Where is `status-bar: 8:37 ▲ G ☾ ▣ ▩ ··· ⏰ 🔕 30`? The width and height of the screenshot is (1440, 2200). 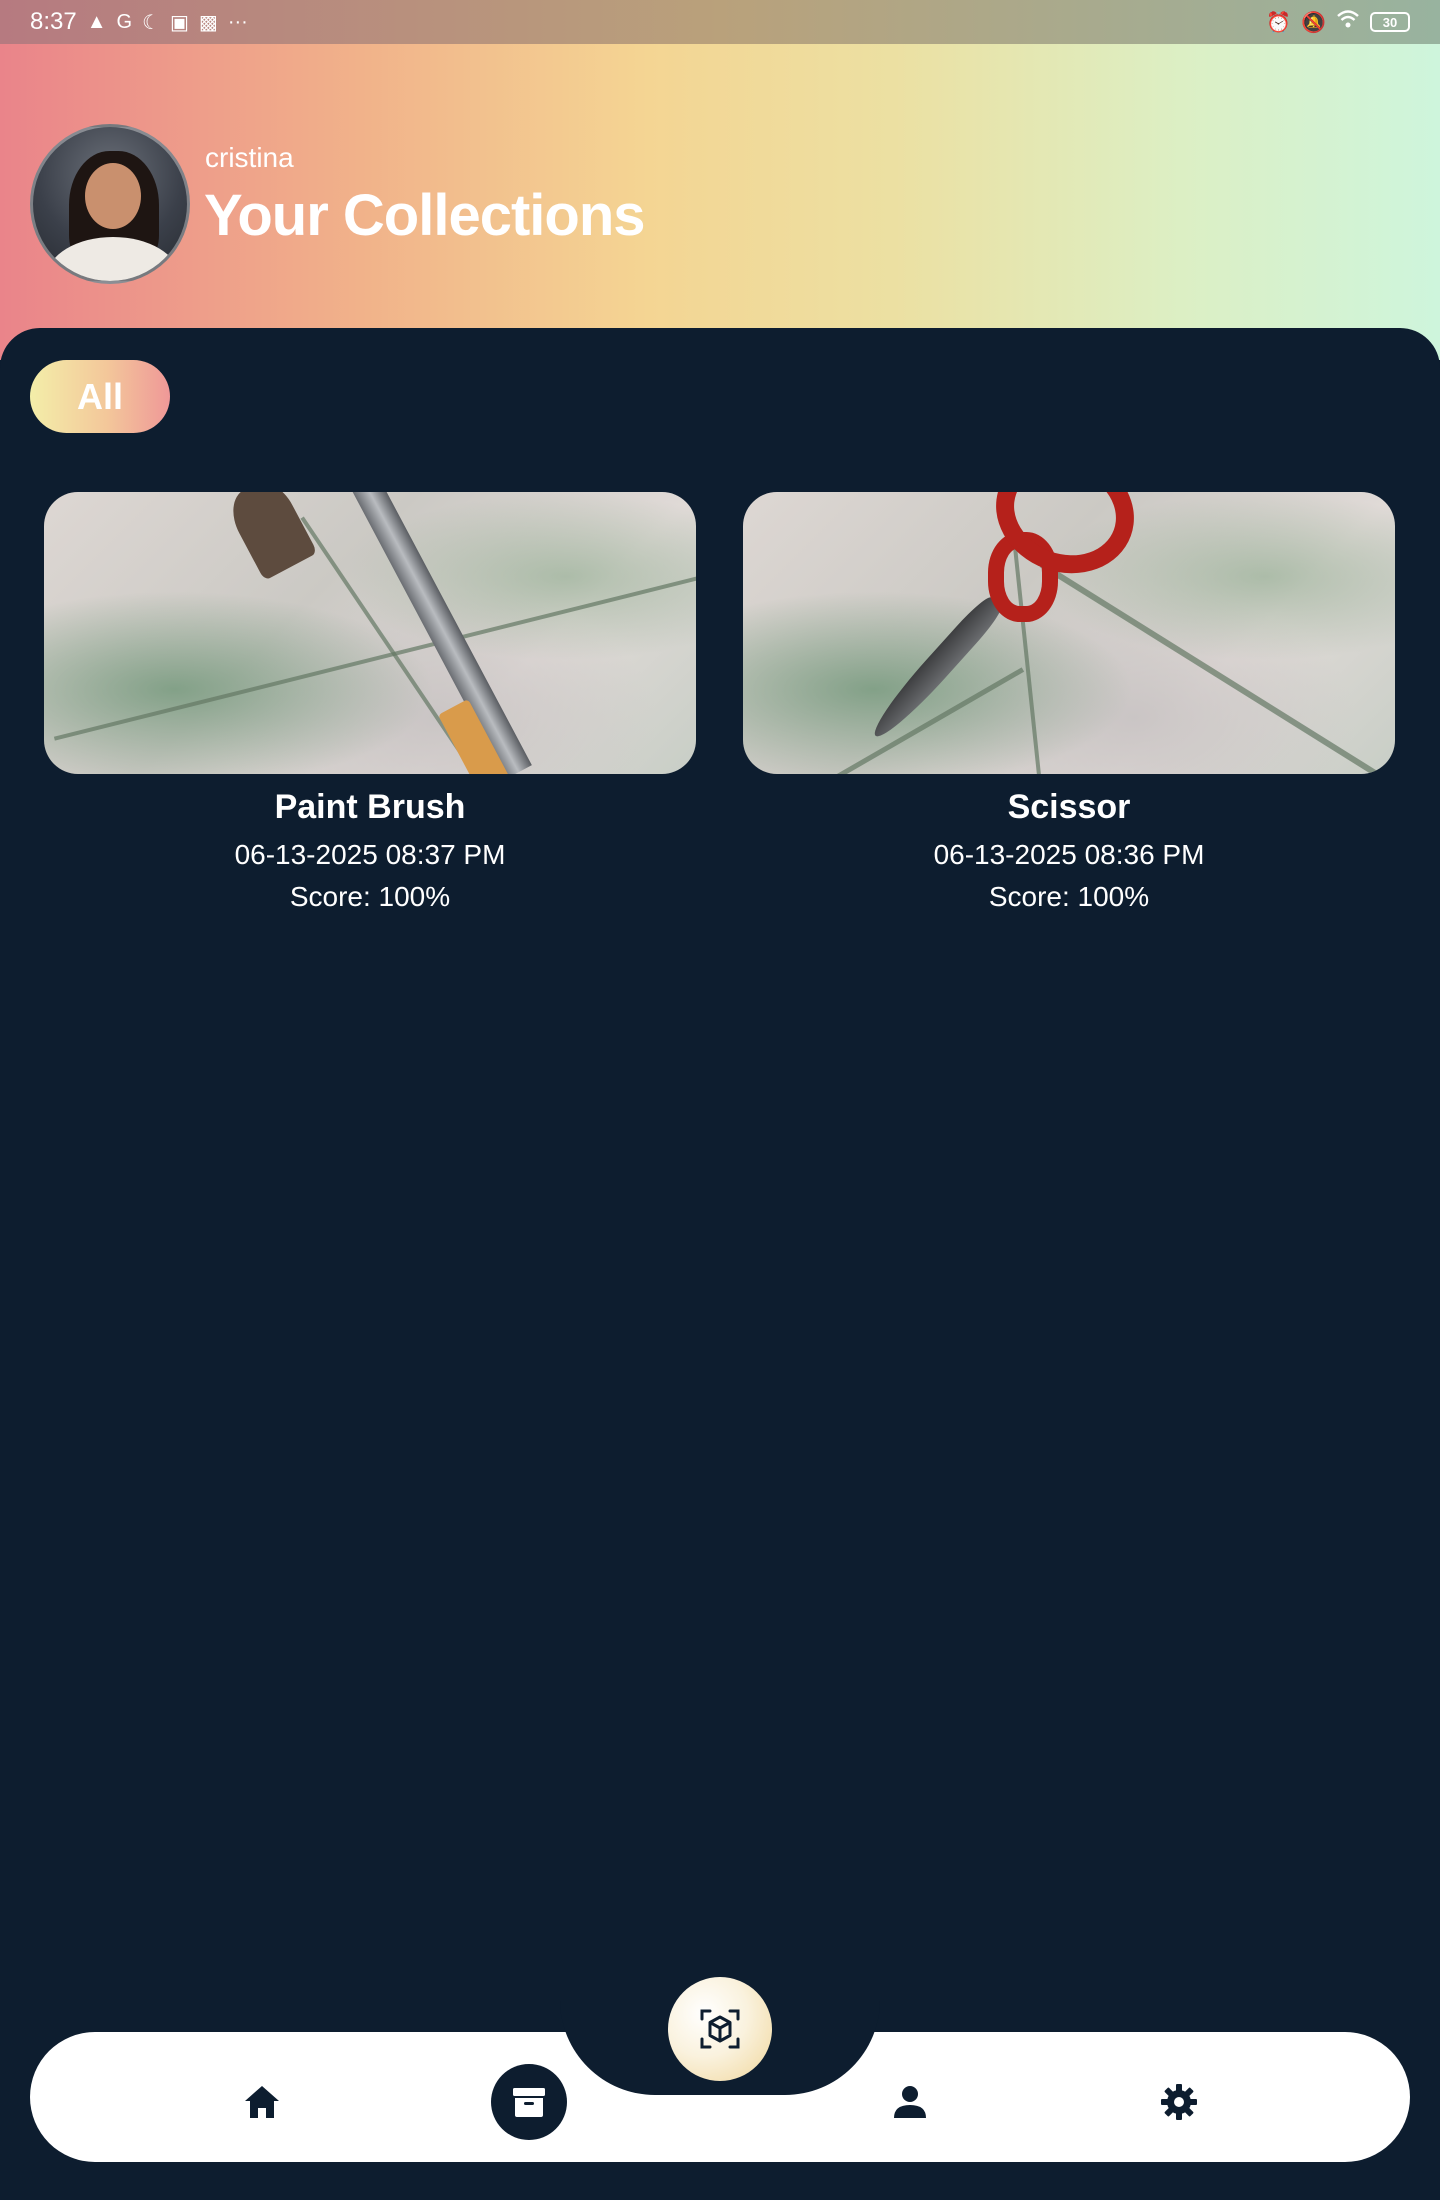 status-bar: 8:37 ▲ G ☾ ▣ ▩ ··· ⏰ 🔕 30 is located at coordinates (720, 22).